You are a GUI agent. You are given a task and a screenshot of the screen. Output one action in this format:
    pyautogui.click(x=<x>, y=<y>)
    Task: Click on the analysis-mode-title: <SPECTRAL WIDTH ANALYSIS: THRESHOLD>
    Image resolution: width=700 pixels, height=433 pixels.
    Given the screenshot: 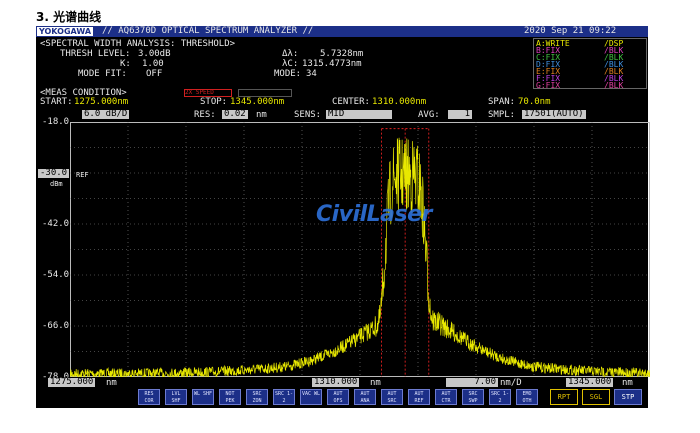 What is the action you would take?
    pyautogui.click(x=138, y=44)
    